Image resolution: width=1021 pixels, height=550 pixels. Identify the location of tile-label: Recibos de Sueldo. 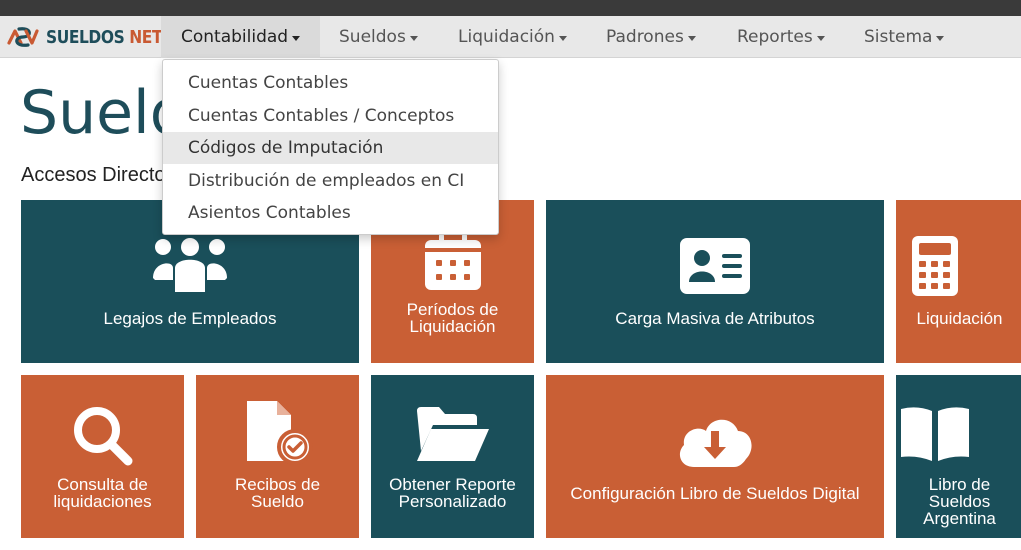
(277, 493).